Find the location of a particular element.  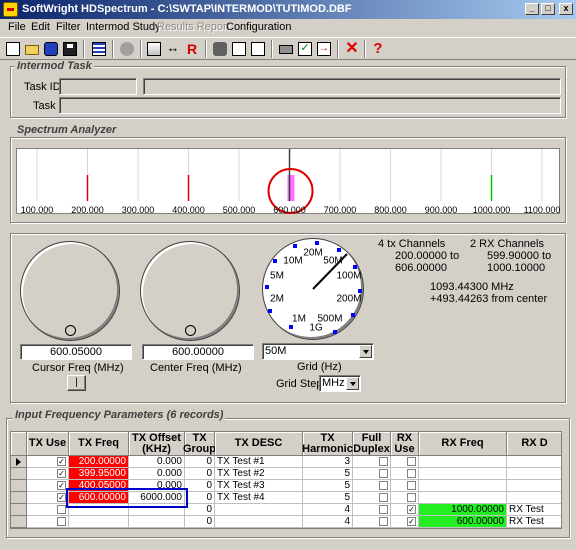

column-header-tx-desc: TX DESC is located at coordinates (259, 444).